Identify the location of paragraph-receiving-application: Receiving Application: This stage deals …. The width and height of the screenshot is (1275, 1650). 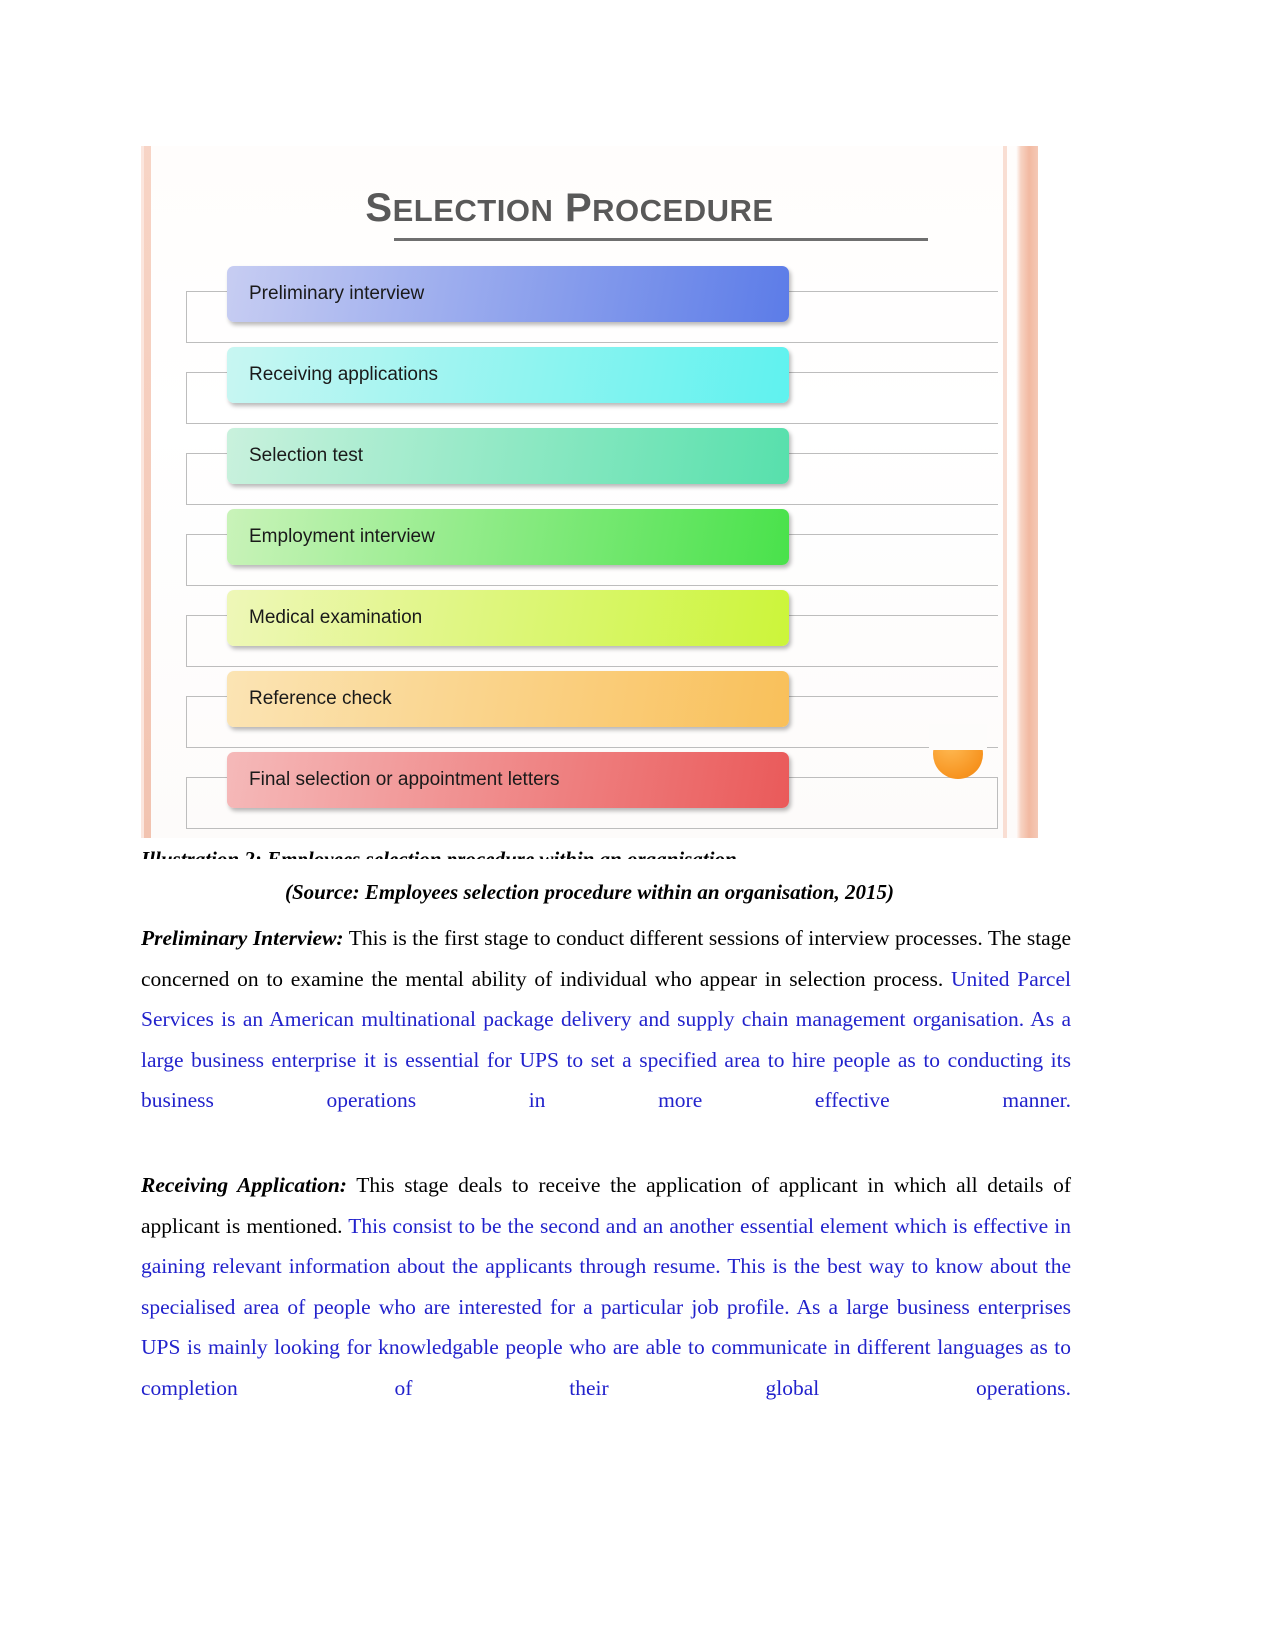
(606, 1307).